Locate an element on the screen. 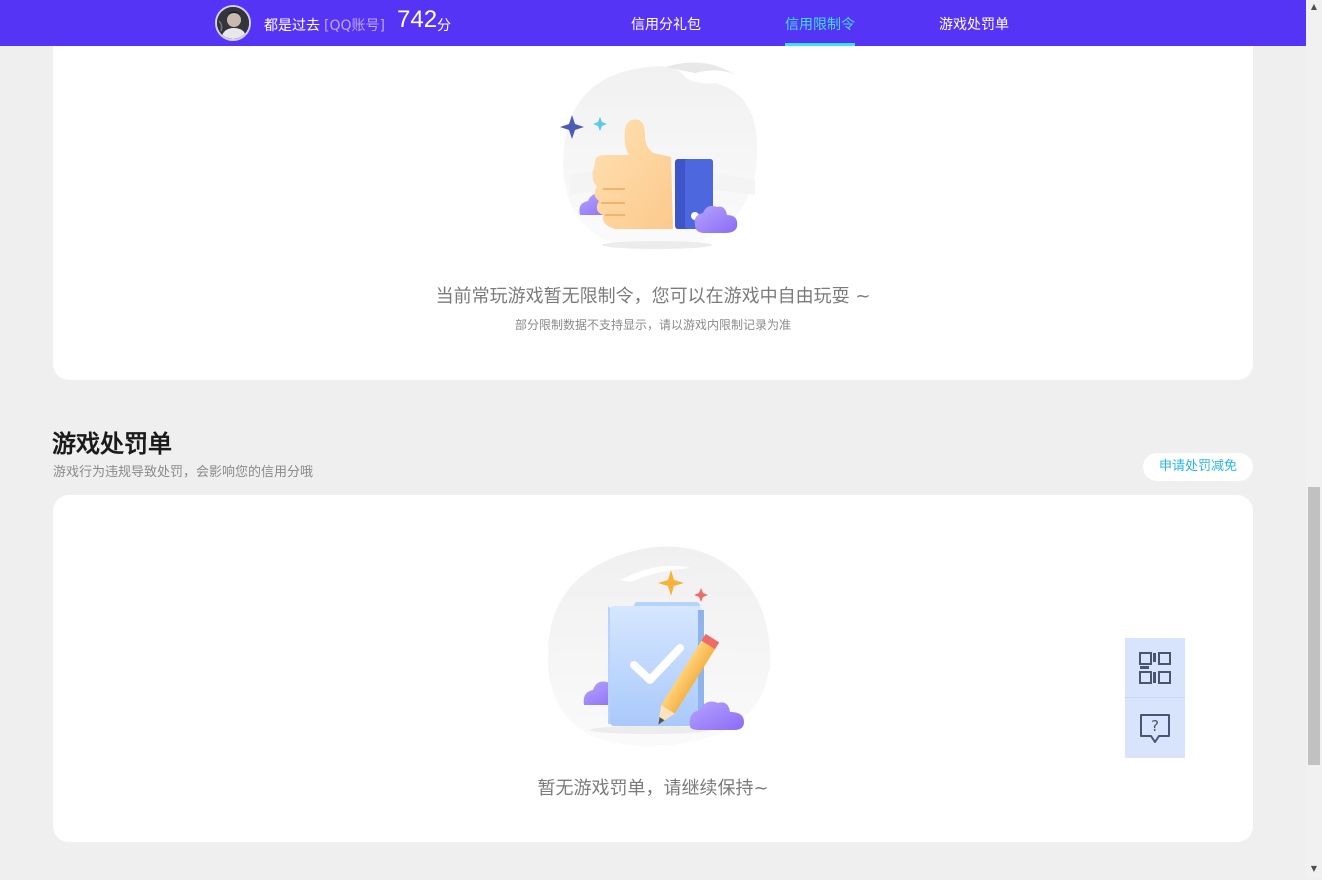  user-name: 都是过去 is located at coordinates (292, 26).